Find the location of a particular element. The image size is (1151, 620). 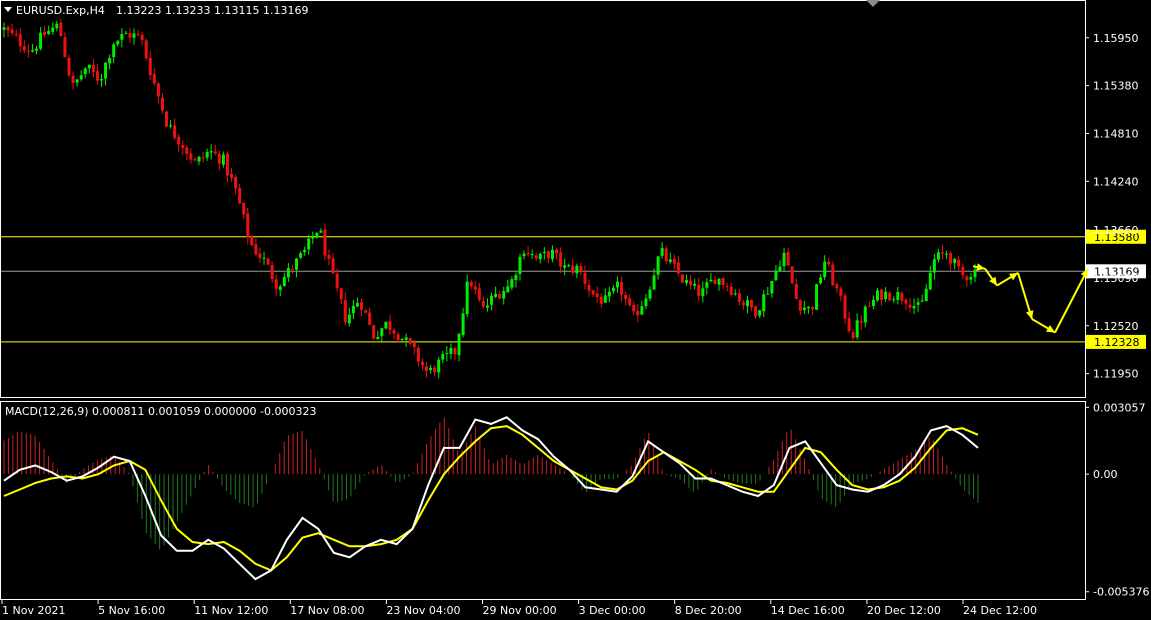

forecast-arrowhead is located at coordinates (993, 281).